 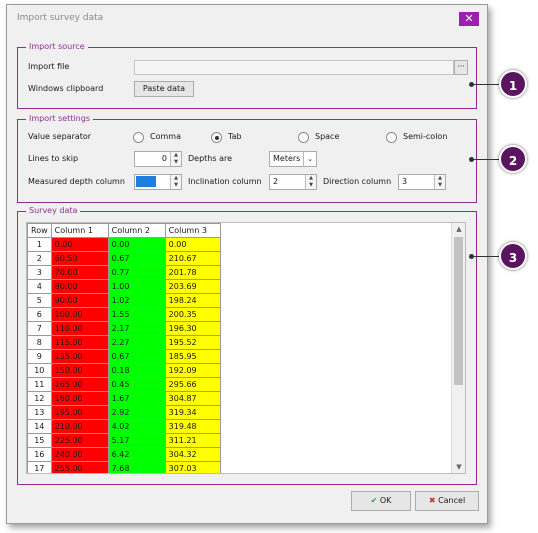 What do you see at coordinates (79, 398) in the screenshot?
I see `column-1-cell: 180.00` at bounding box center [79, 398].